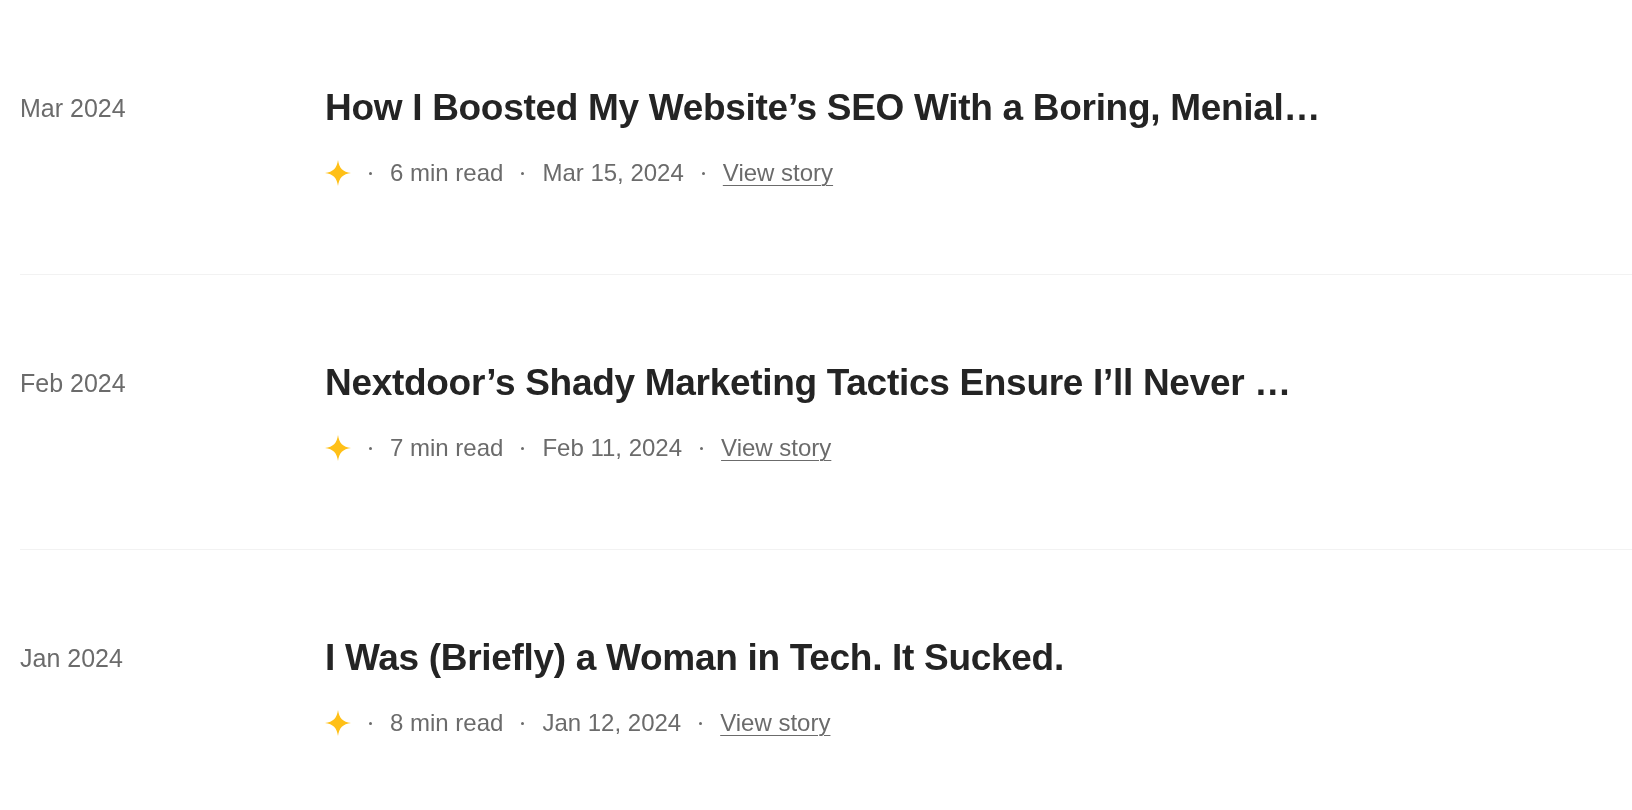 This screenshot has height=810, width=1632. Describe the element at coordinates (613, 173) in the screenshot. I see `publish-date: Mar 15, 2024` at that location.